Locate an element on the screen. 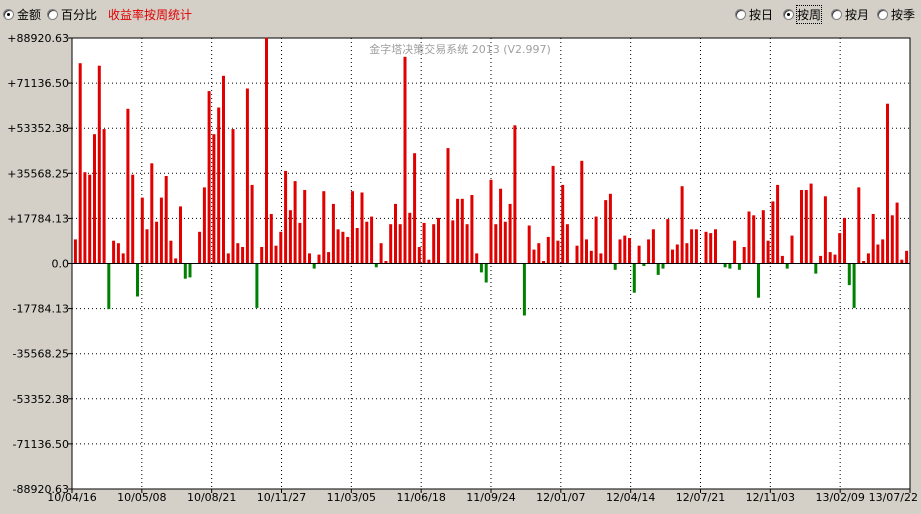 The width and height of the screenshot is (921, 514). radio-weekly-indicator is located at coordinates (788, 14).